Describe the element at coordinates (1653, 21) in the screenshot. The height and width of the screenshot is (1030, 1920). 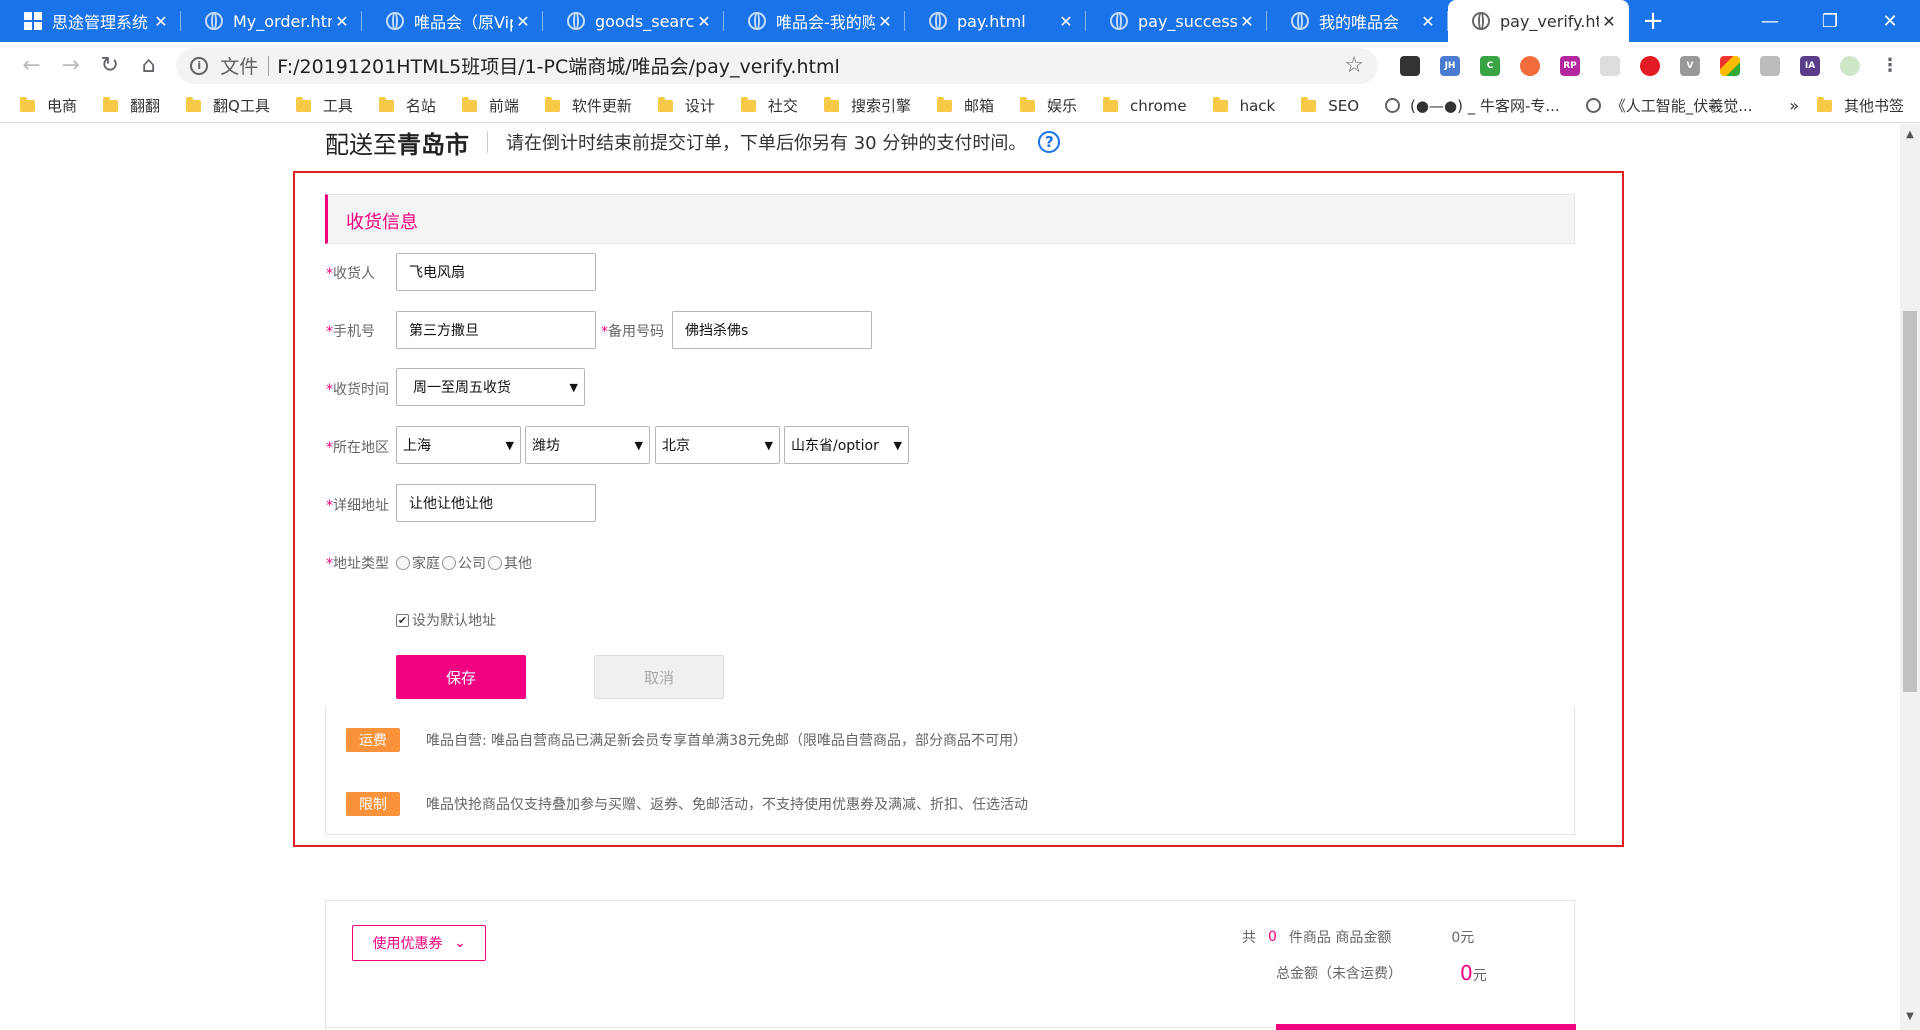
I see `new-tab-button: +` at that location.